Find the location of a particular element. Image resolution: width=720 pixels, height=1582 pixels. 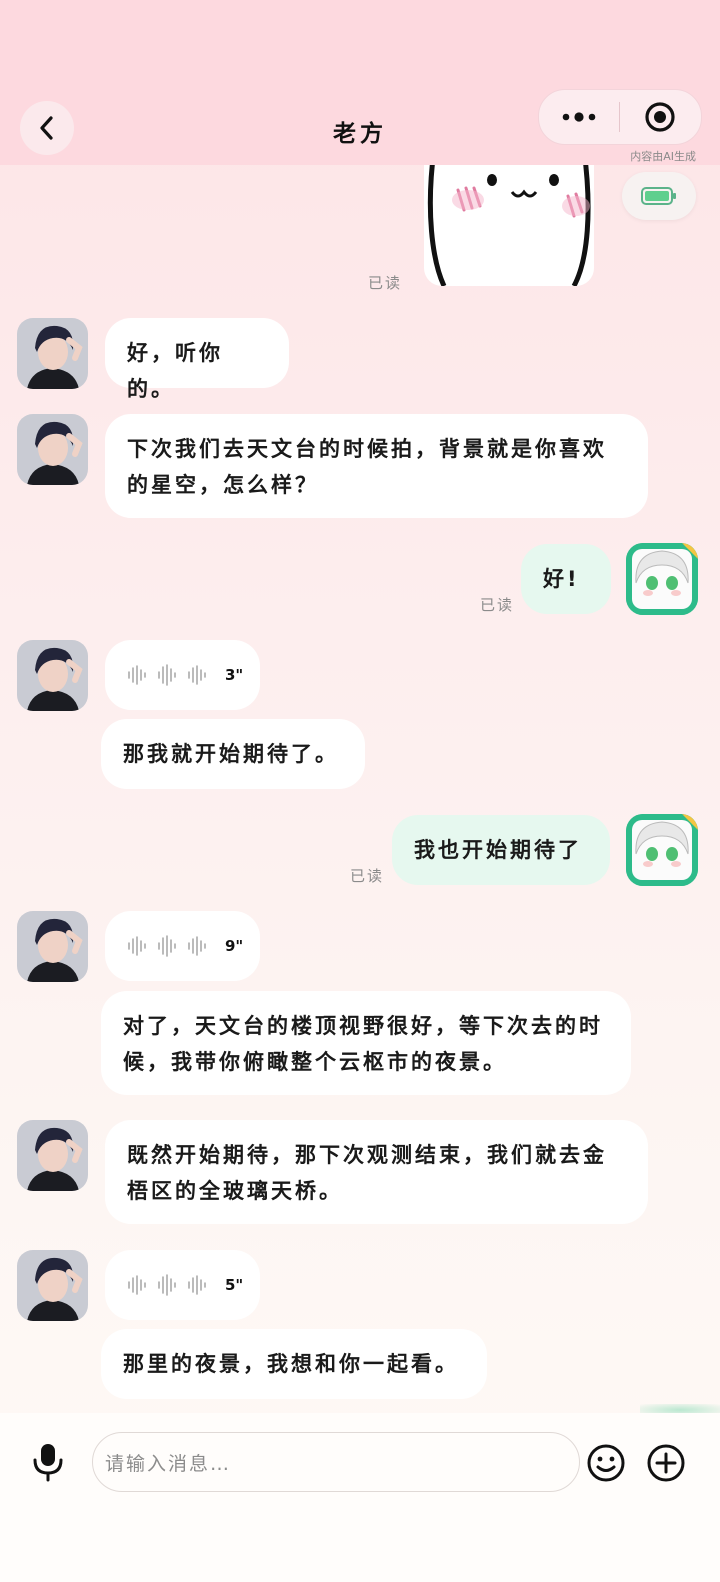

plus-circle-icon is located at coordinates (666, 1463).